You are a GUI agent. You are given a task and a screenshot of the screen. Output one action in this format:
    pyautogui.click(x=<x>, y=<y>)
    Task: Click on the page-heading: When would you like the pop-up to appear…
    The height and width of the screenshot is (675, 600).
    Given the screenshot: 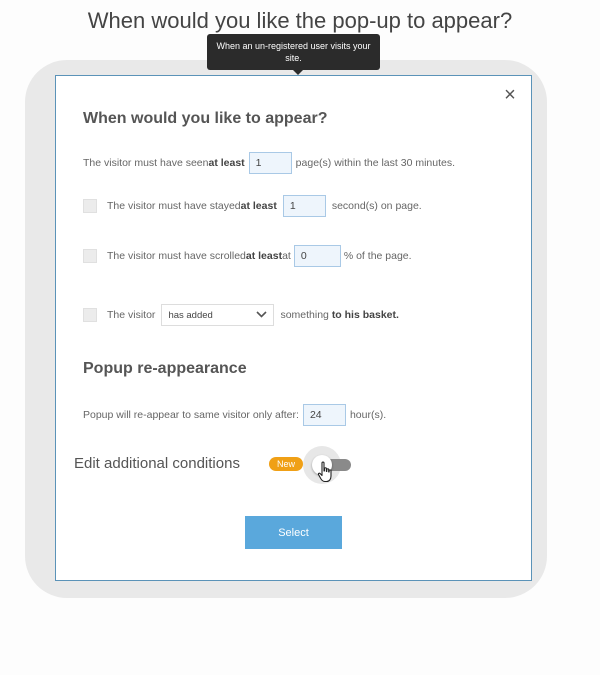 What is the action you would take?
    pyautogui.click(x=300, y=20)
    